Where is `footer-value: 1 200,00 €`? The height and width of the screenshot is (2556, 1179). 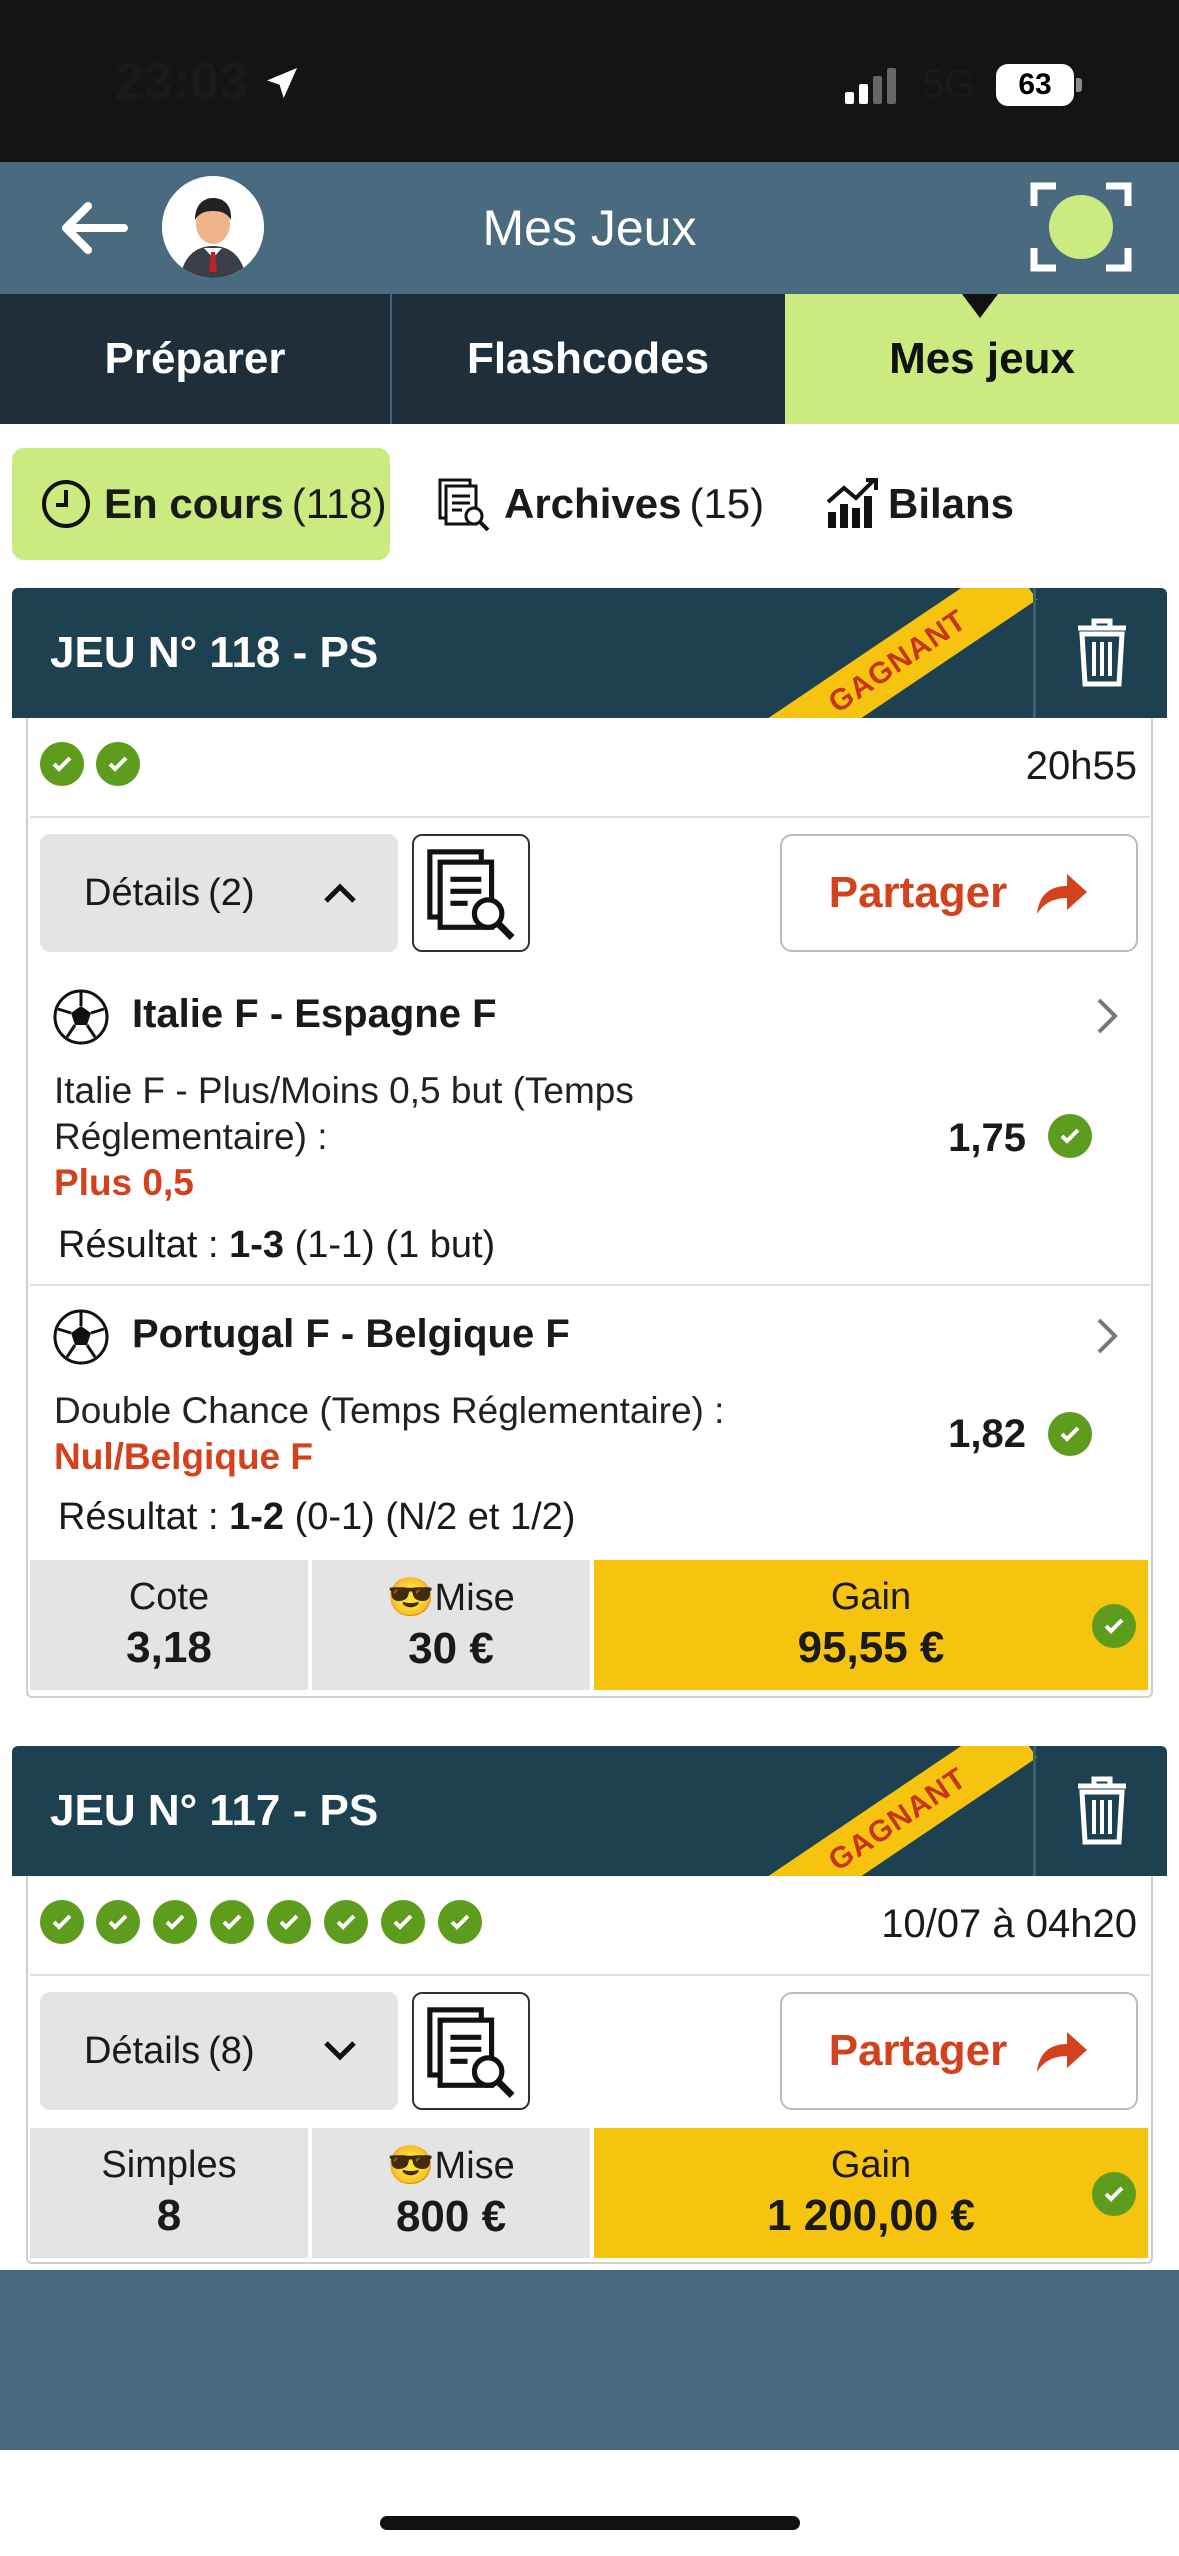 footer-value: 1 200,00 € is located at coordinates (871, 2215).